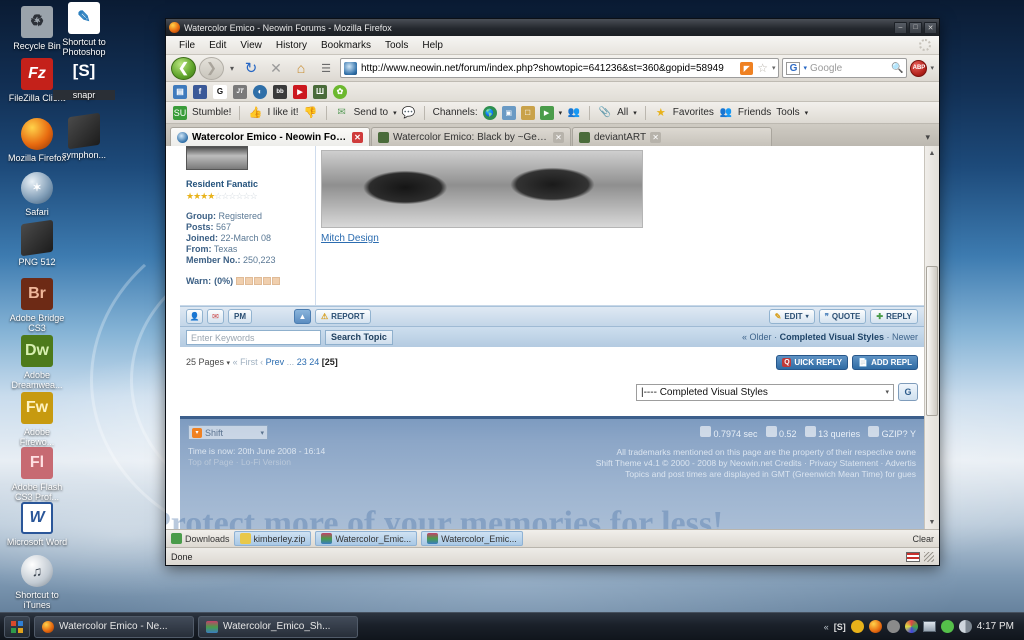  What do you see at coordinates (245, 362) in the screenshot?
I see `first-page-link: « First` at bounding box center [245, 362].